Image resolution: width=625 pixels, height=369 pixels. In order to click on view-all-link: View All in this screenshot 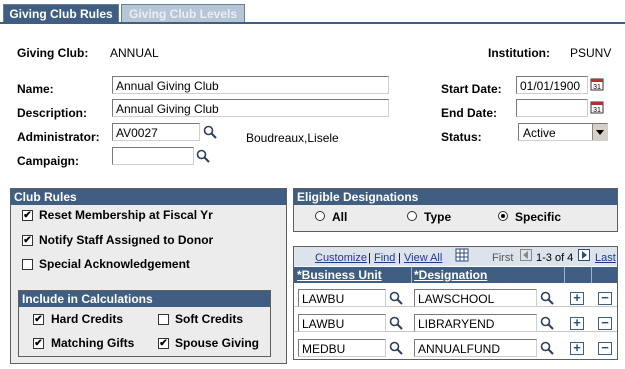, I will do `click(423, 258)`.